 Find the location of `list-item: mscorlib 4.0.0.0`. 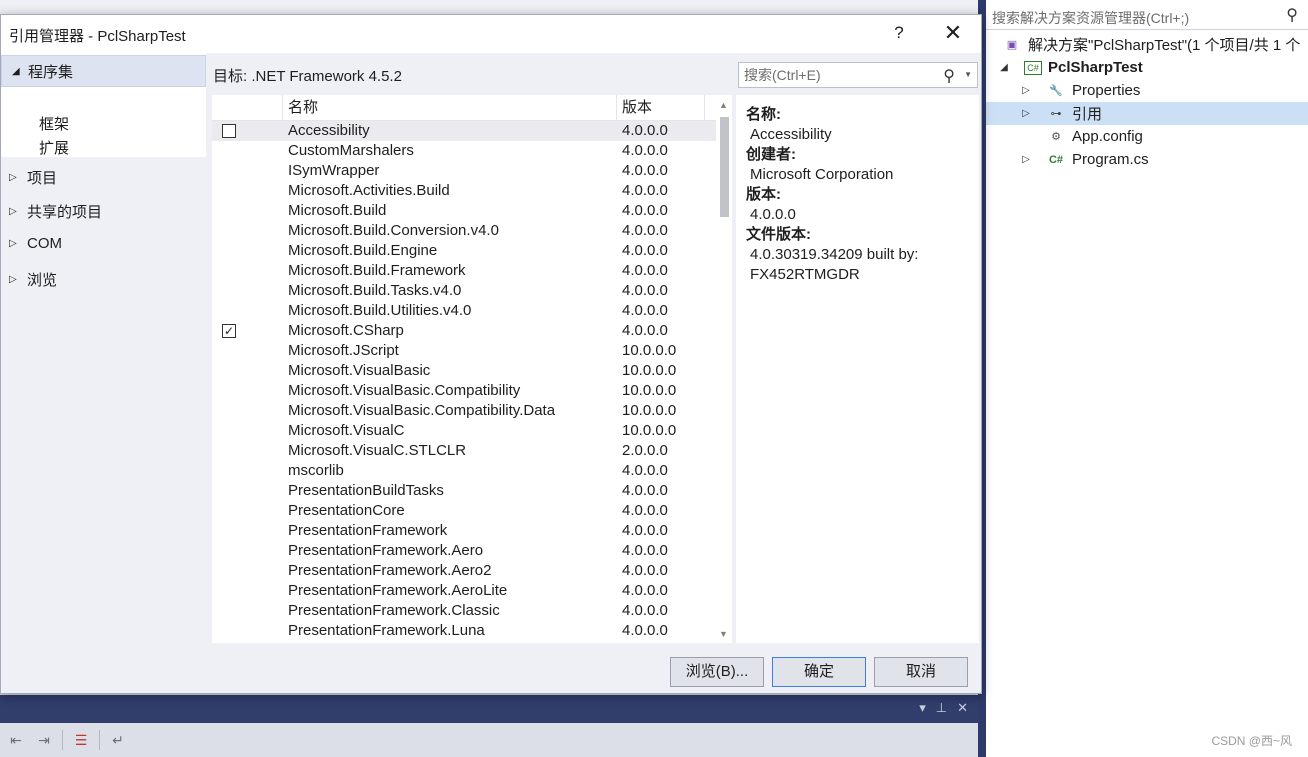

list-item: mscorlib 4.0.0.0 is located at coordinates (464, 471).